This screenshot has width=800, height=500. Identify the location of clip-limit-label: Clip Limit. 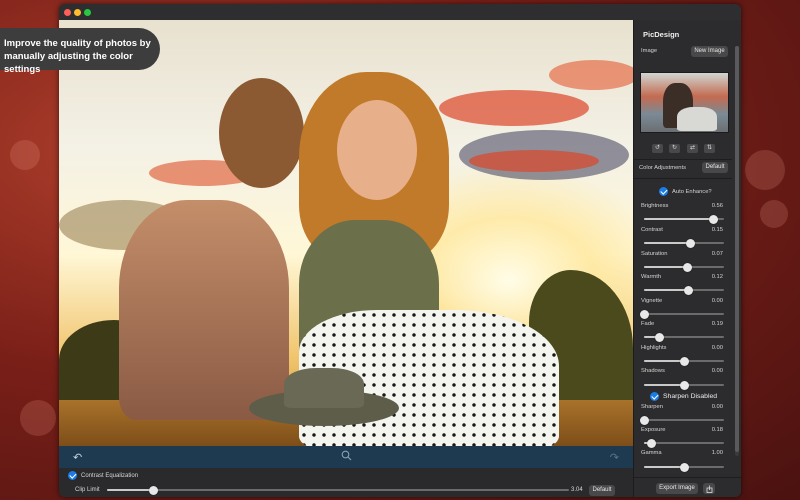
(87, 490).